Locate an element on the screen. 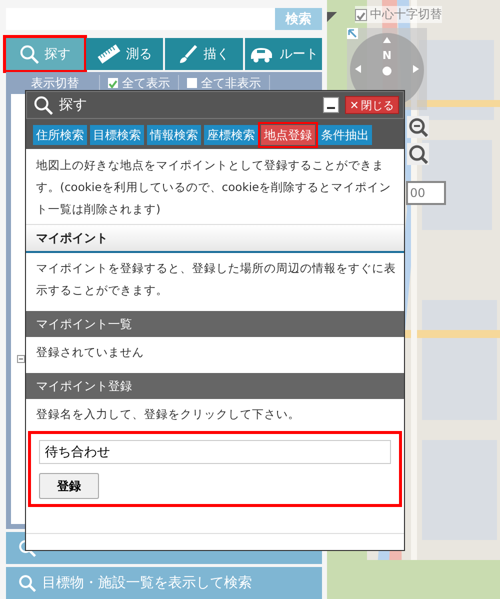  section-text: 登録されていません is located at coordinates (90, 352).